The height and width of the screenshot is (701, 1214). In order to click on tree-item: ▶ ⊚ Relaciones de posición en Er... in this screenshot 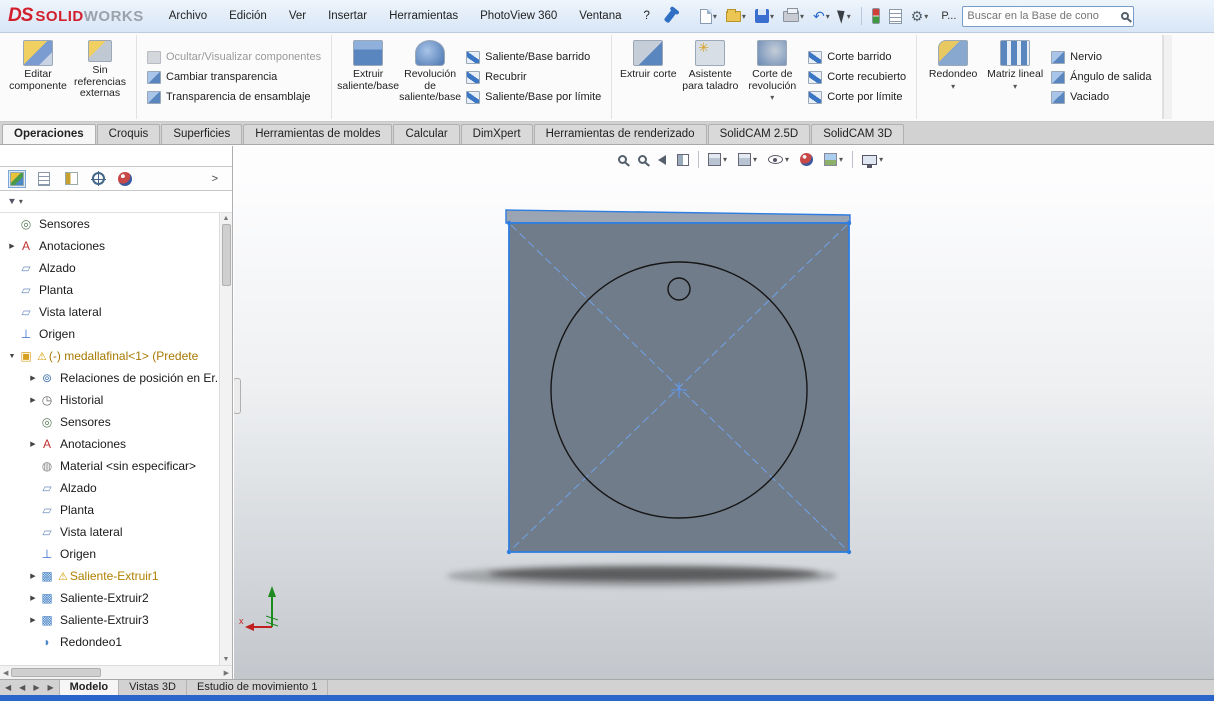, I will do `click(109, 378)`.